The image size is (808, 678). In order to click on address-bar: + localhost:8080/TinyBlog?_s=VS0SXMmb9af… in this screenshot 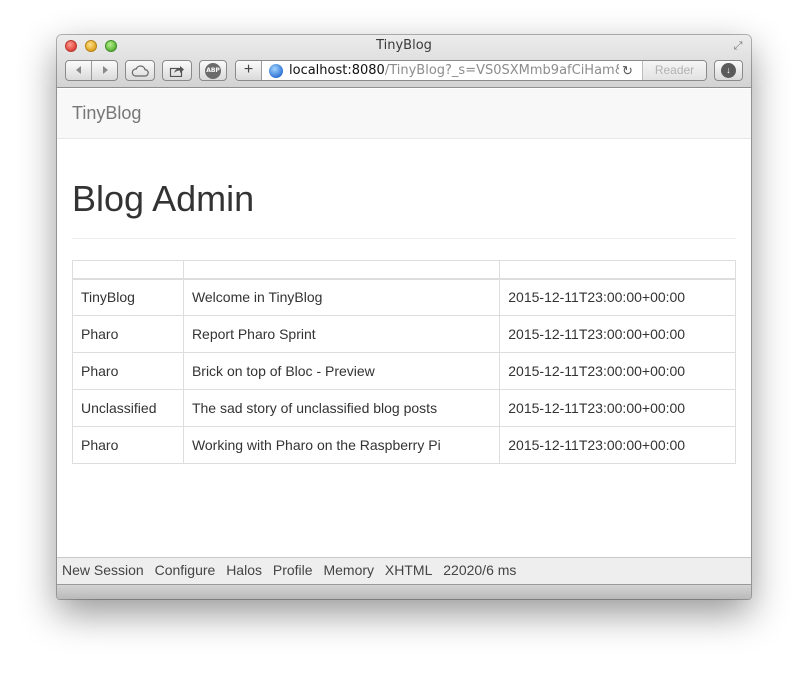, I will do `click(471, 70)`.